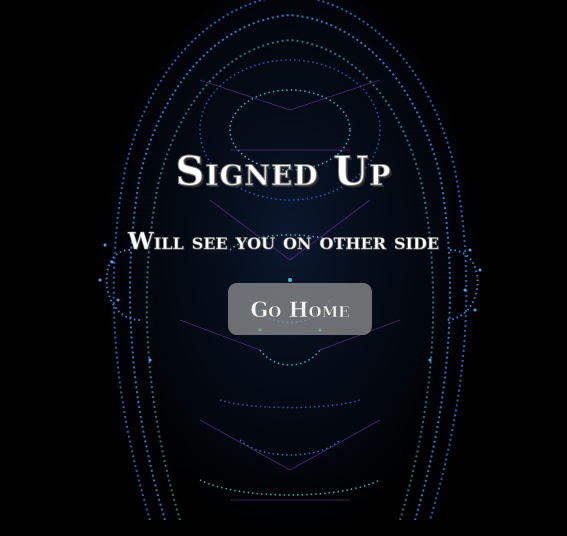 The image size is (567, 536). I want to click on go-home-button: Go Home, so click(300, 309).